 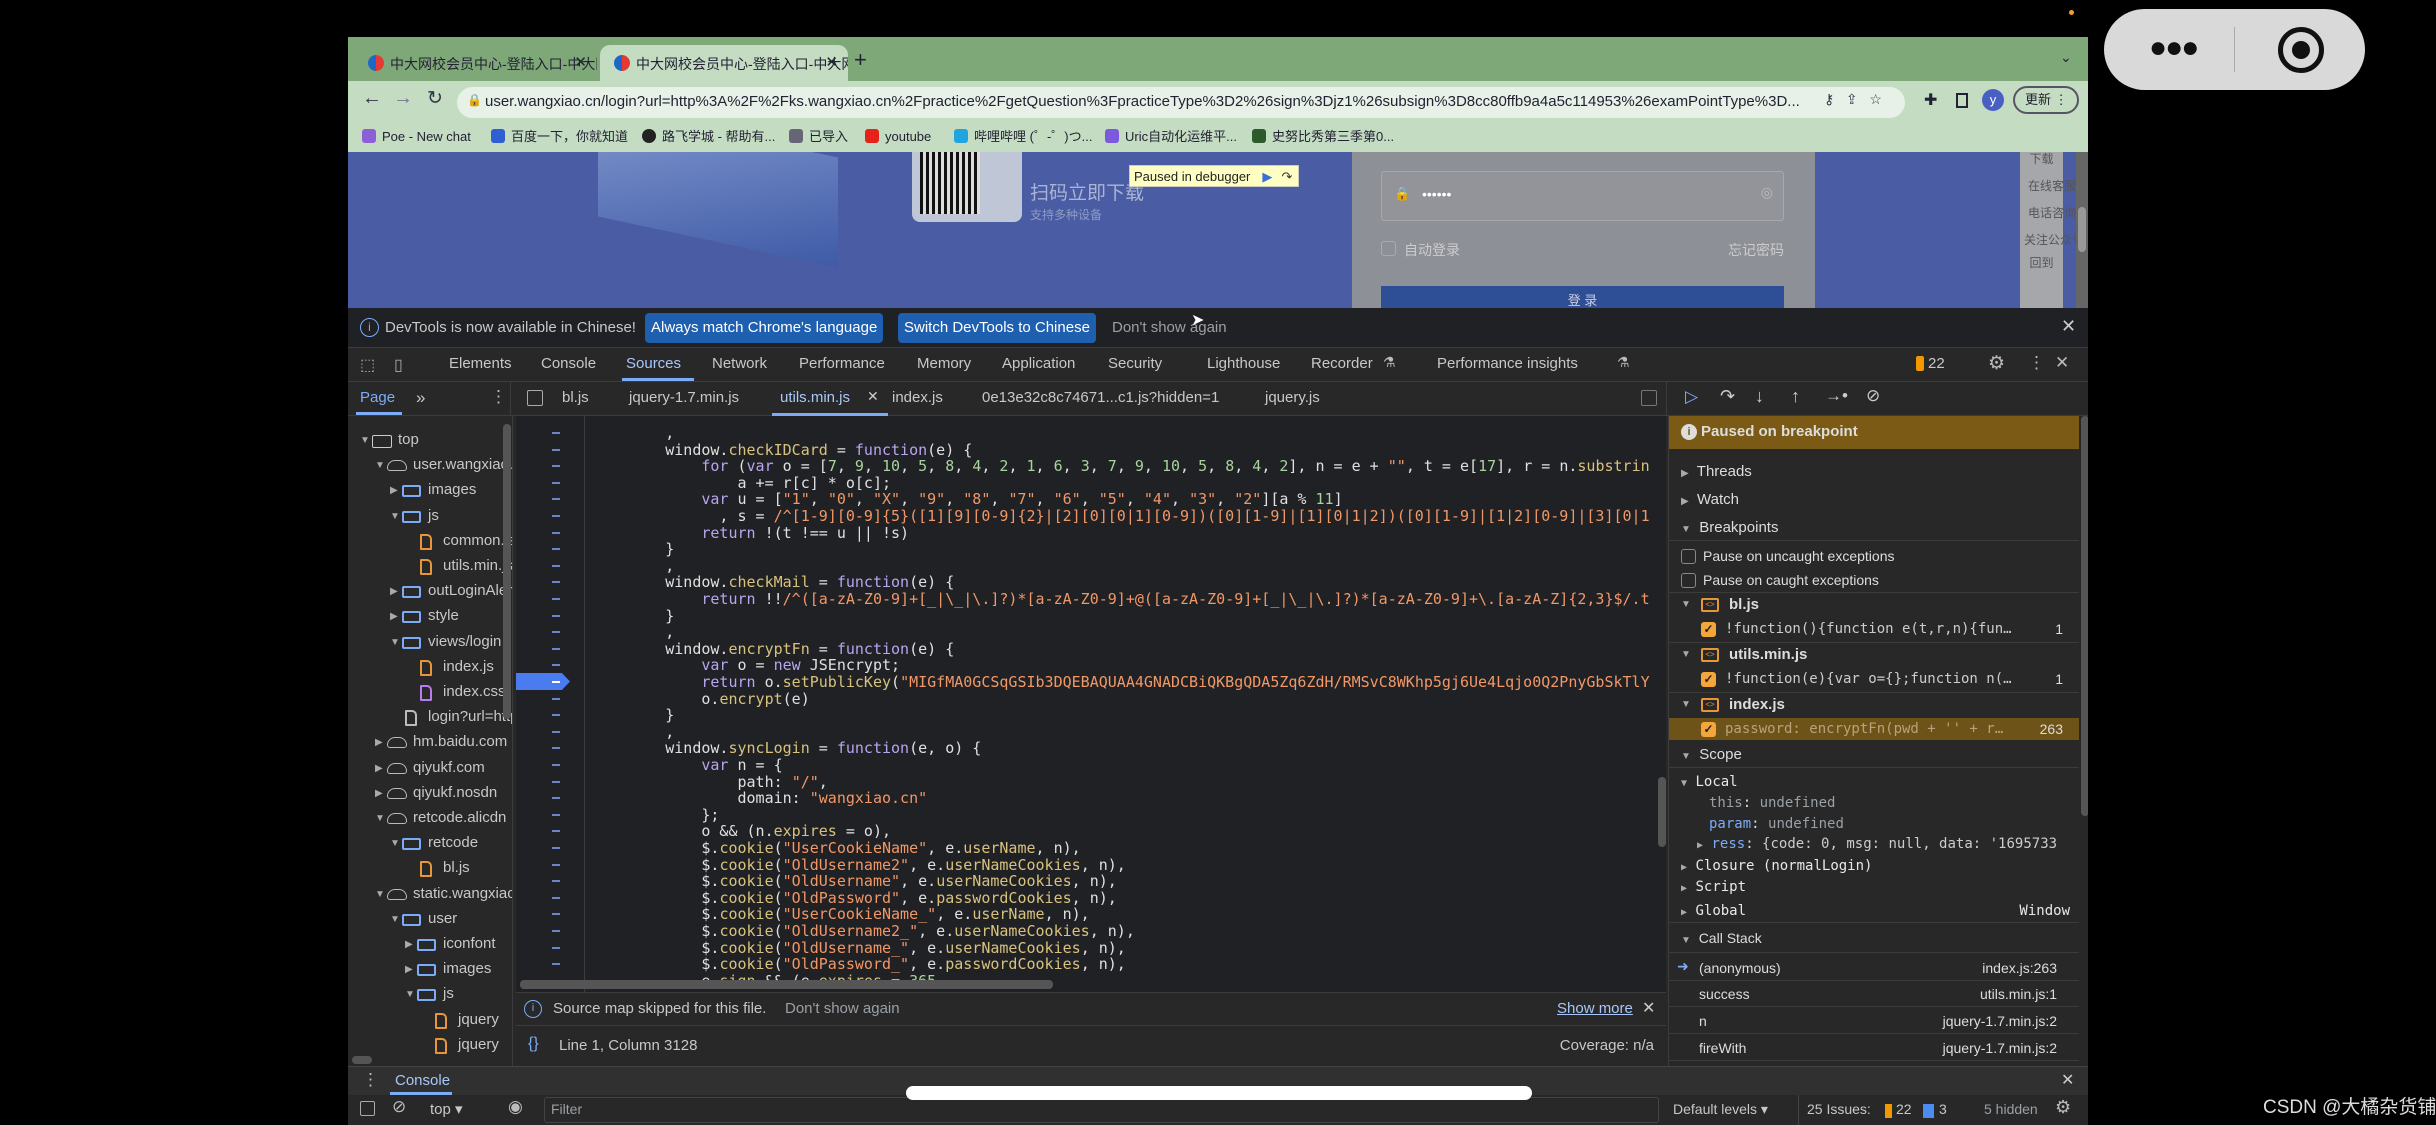 What do you see at coordinates (446, 1109) in the screenshot?
I see `context-selector: top ▾` at bounding box center [446, 1109].